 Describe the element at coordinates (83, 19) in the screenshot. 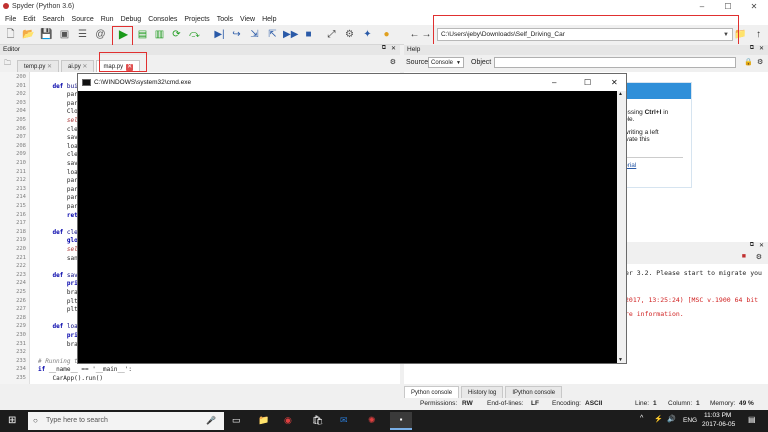

I see `menu-source: Source` at that location.